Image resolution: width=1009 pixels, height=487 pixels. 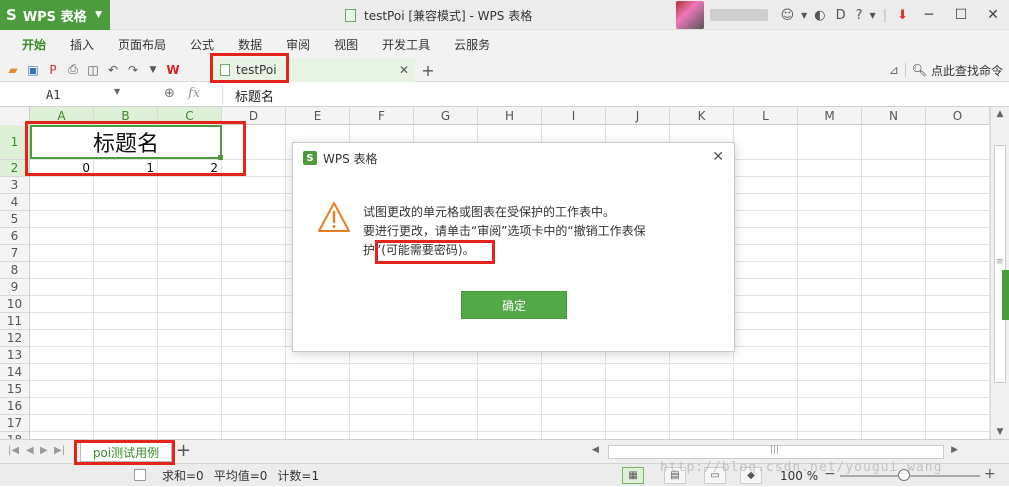 I want to click on side-panel-toggle, so click(x=1005, y=295).